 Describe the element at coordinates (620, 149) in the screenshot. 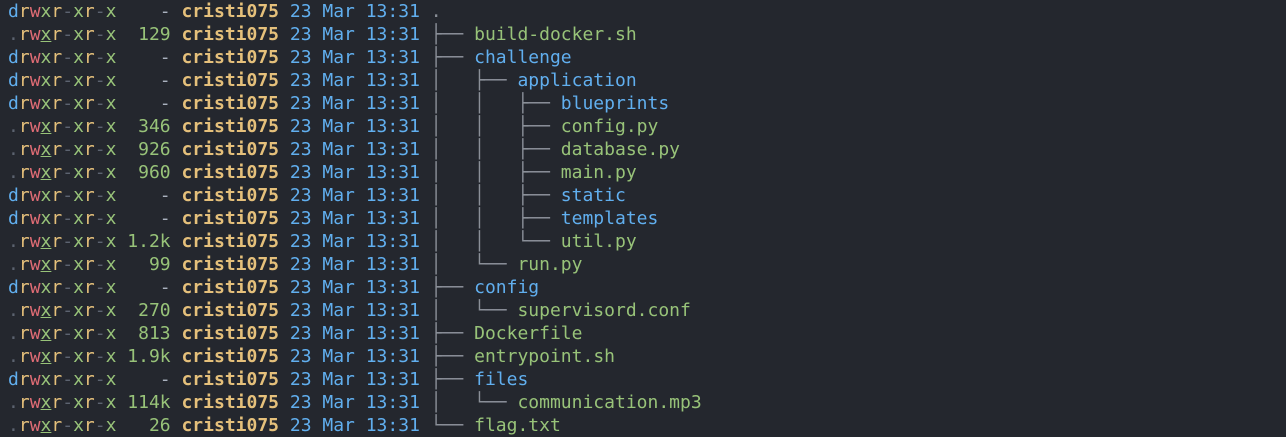

I see `file-name: database.py` at that location.